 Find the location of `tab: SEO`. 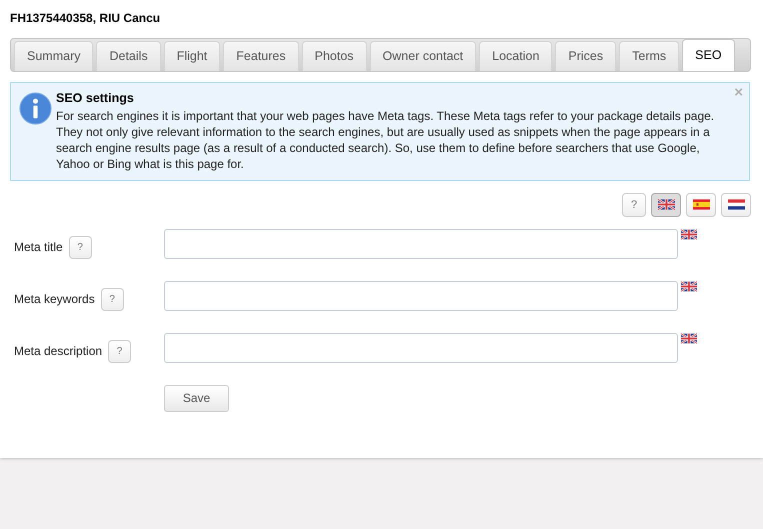

tab: SEO is located at coordinates (708, 55).